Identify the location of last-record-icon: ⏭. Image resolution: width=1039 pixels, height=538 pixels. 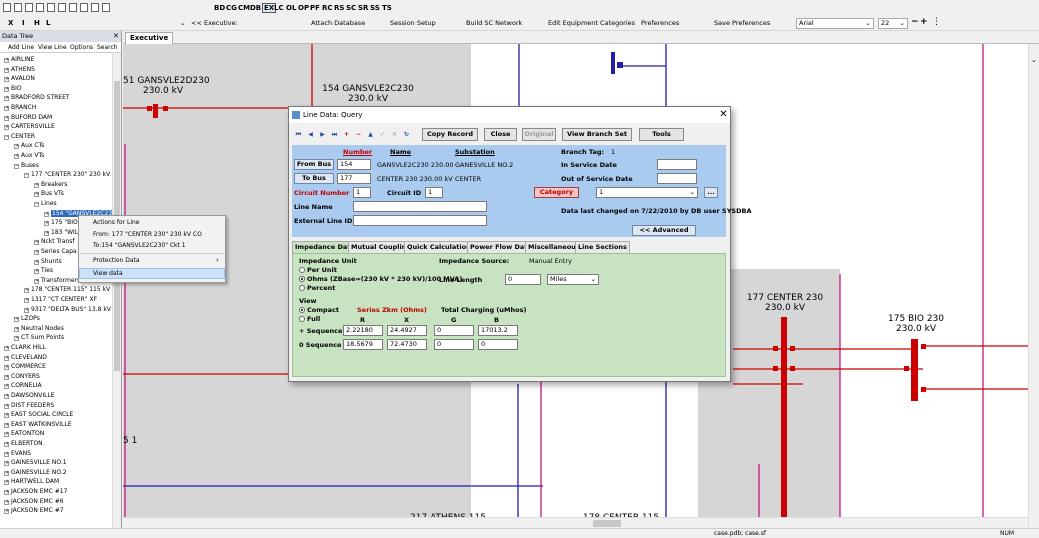
(334, 134).